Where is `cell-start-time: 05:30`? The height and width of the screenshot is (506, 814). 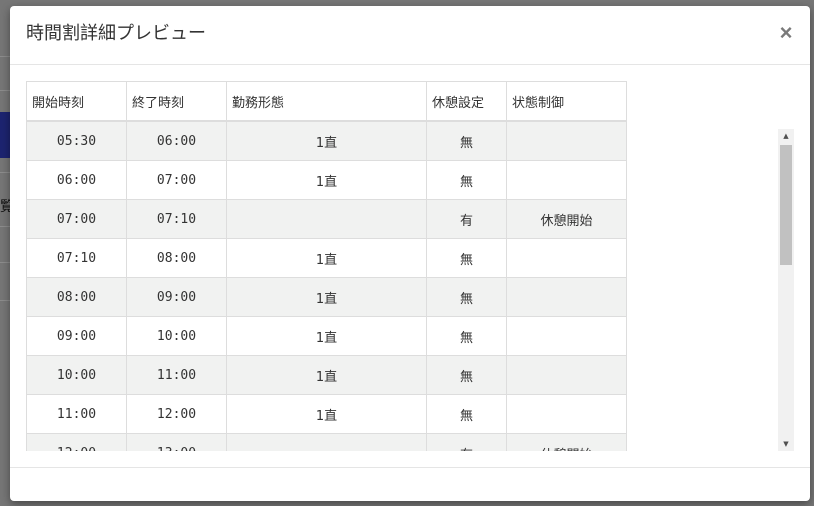 cell-start-time: 05:30 is located at coordinates (76, 140).